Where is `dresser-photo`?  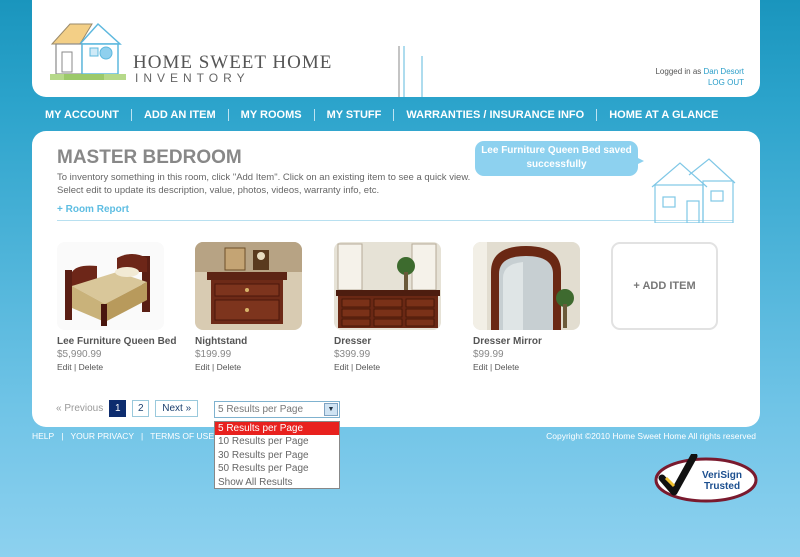 dresser-photo is located at coordinates (387, 286).